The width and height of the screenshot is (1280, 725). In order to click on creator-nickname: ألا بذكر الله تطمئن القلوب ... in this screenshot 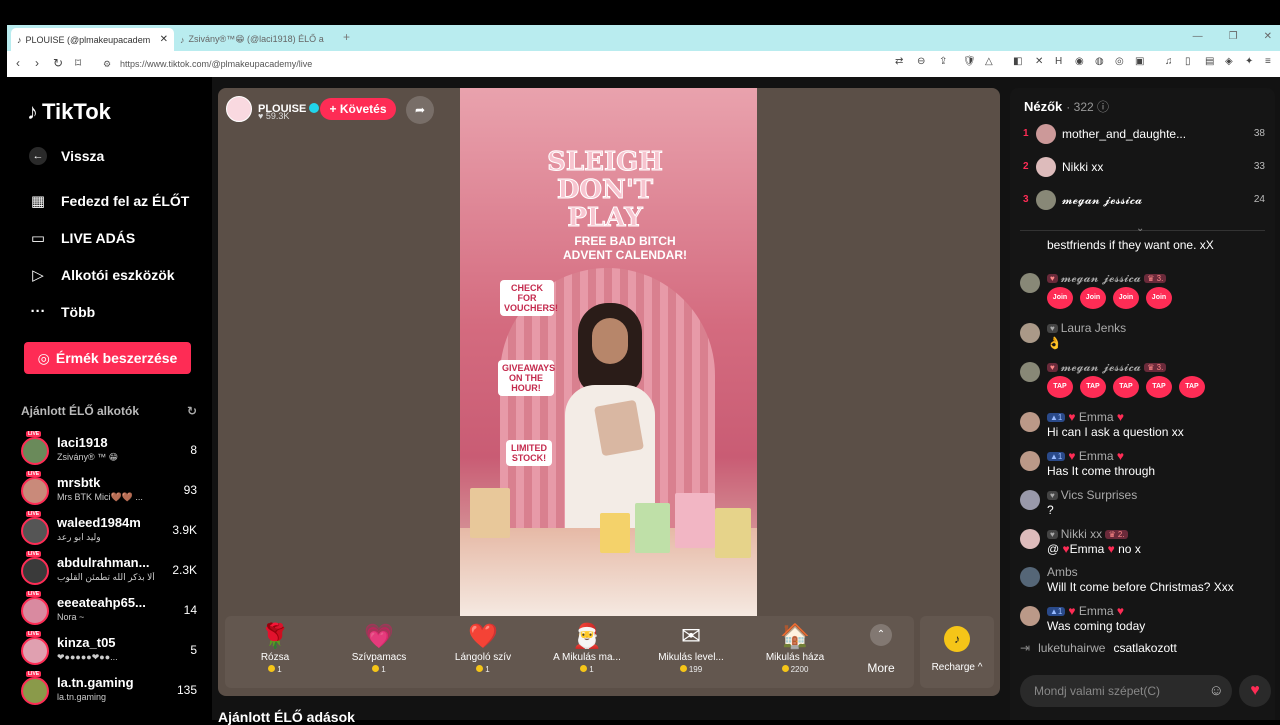, I will do `click(107, 577)`.